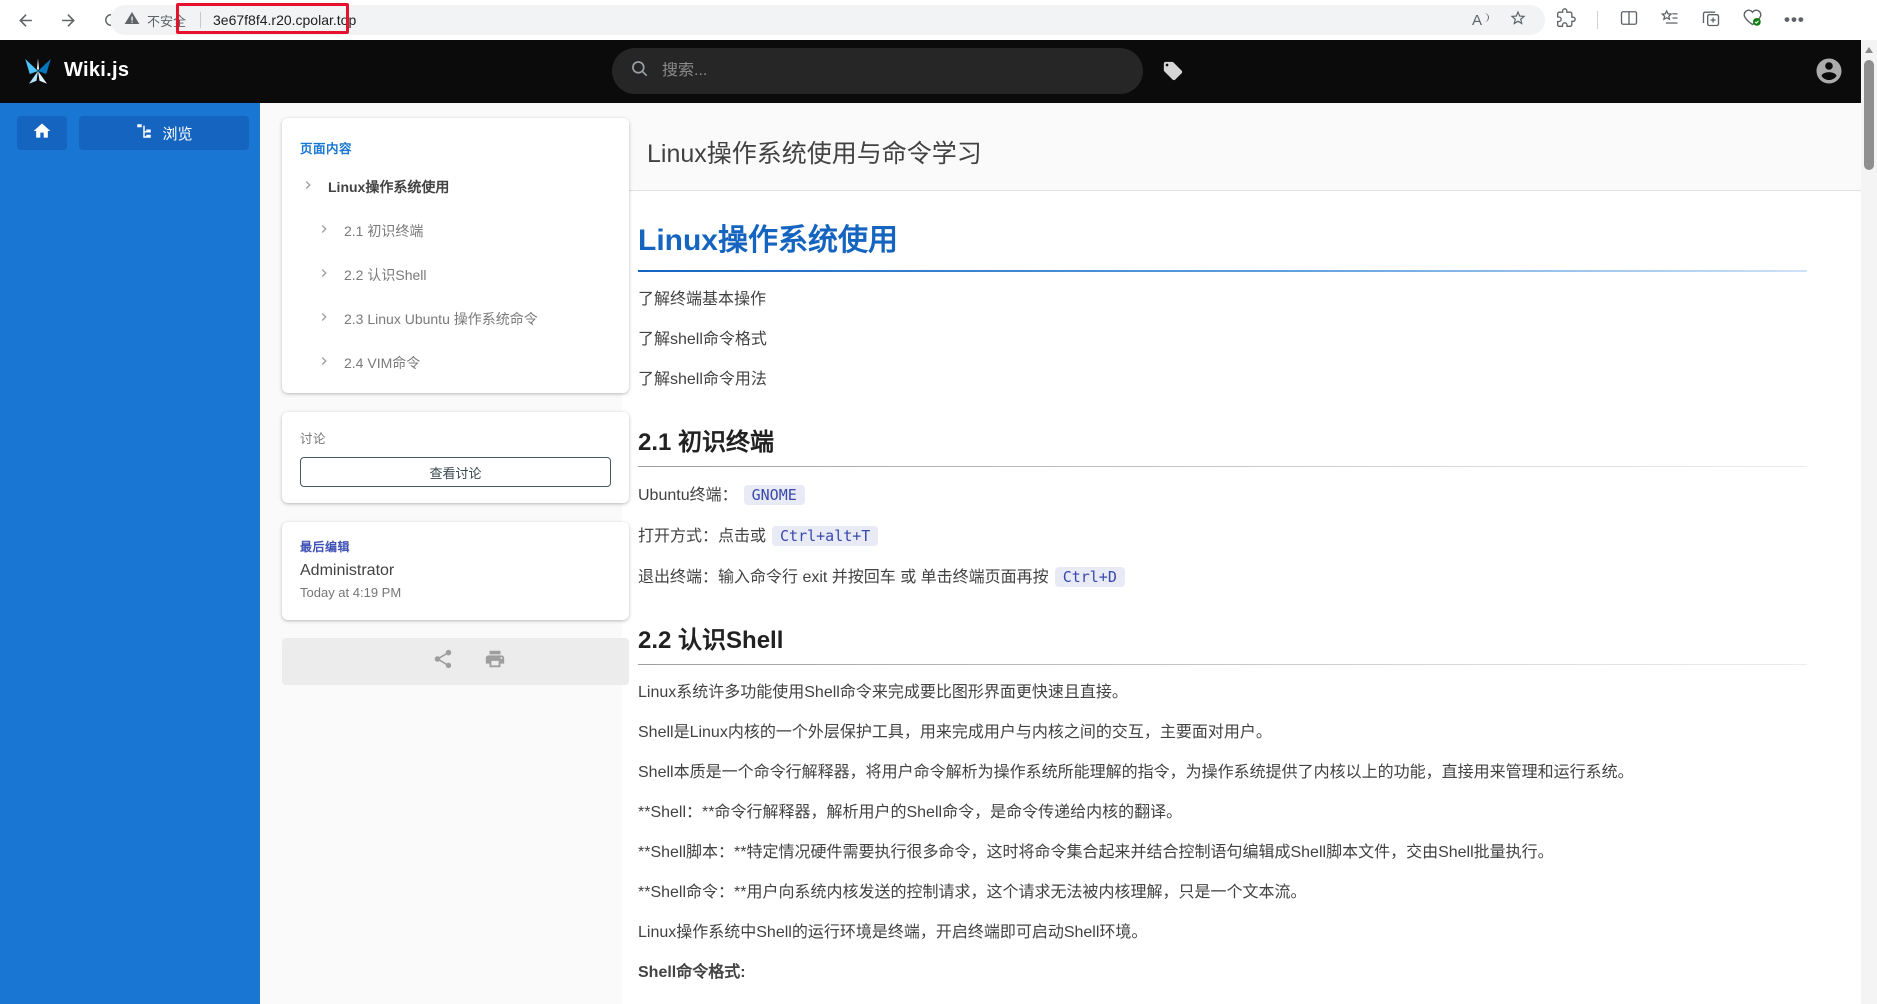  What do you see at coordinates (441, 319) in the screenshot?
I see `toc-item-label: 2.3 Linux Ubuntu 操作系统命令` at bounding box center [441, 319].